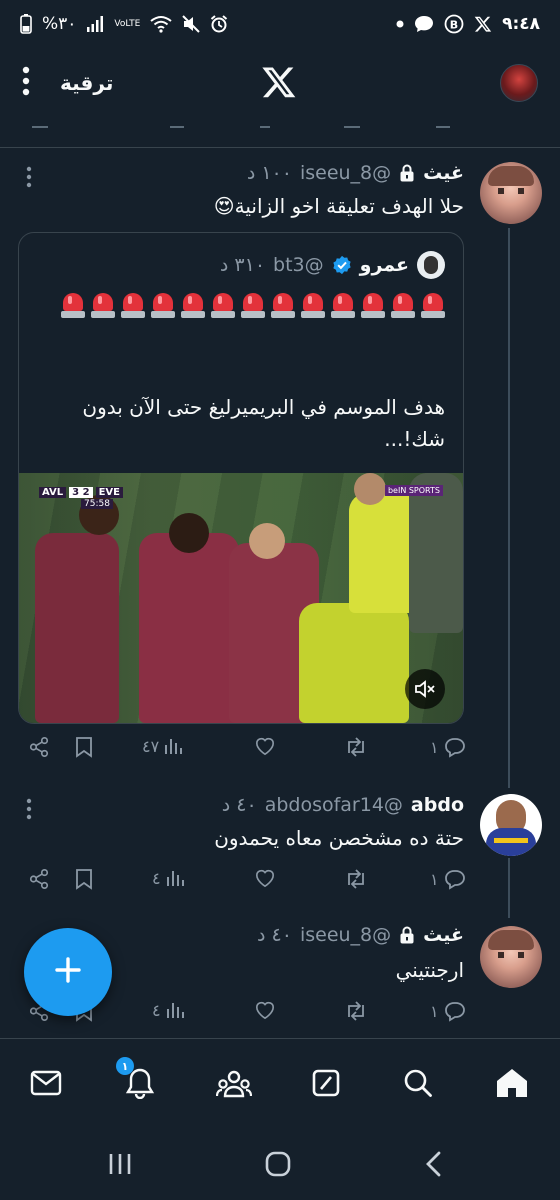 The height and width of the screenshot is (1200, 560). Describe the element at coordinates (242, 265) in the screenshot. I see `quote-time: ٣١٠ د` at that location.